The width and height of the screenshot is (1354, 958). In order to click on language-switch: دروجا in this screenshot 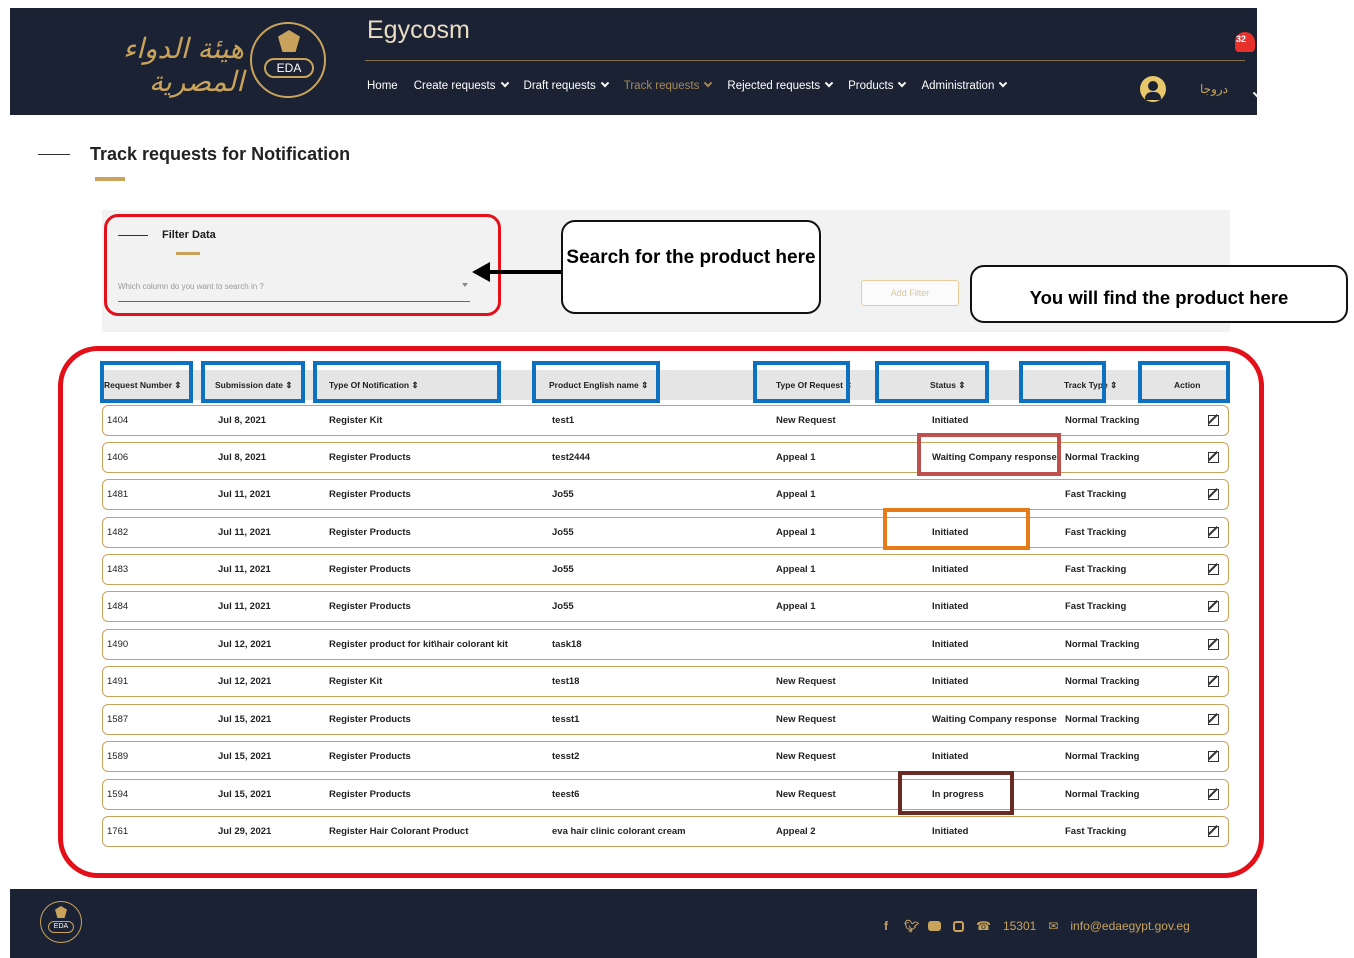, I will do `click(1214, 89)`.